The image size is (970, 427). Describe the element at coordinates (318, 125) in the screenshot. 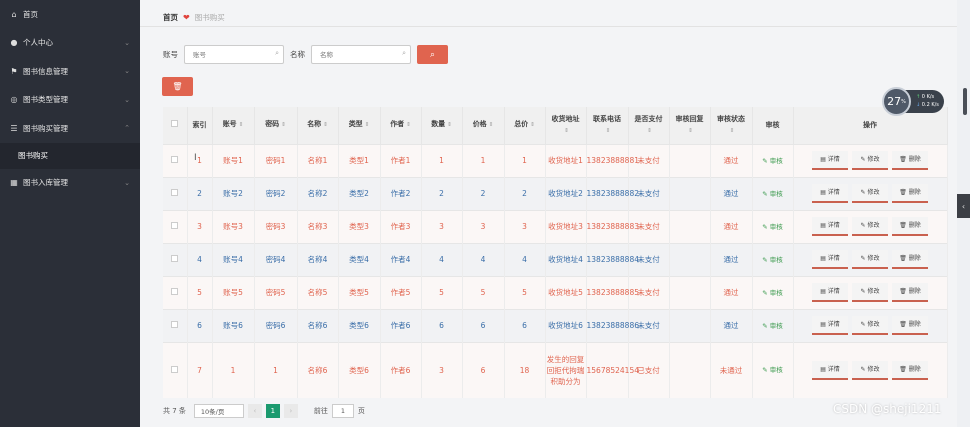

I see `column-header: 名称 ⇕` at that location.